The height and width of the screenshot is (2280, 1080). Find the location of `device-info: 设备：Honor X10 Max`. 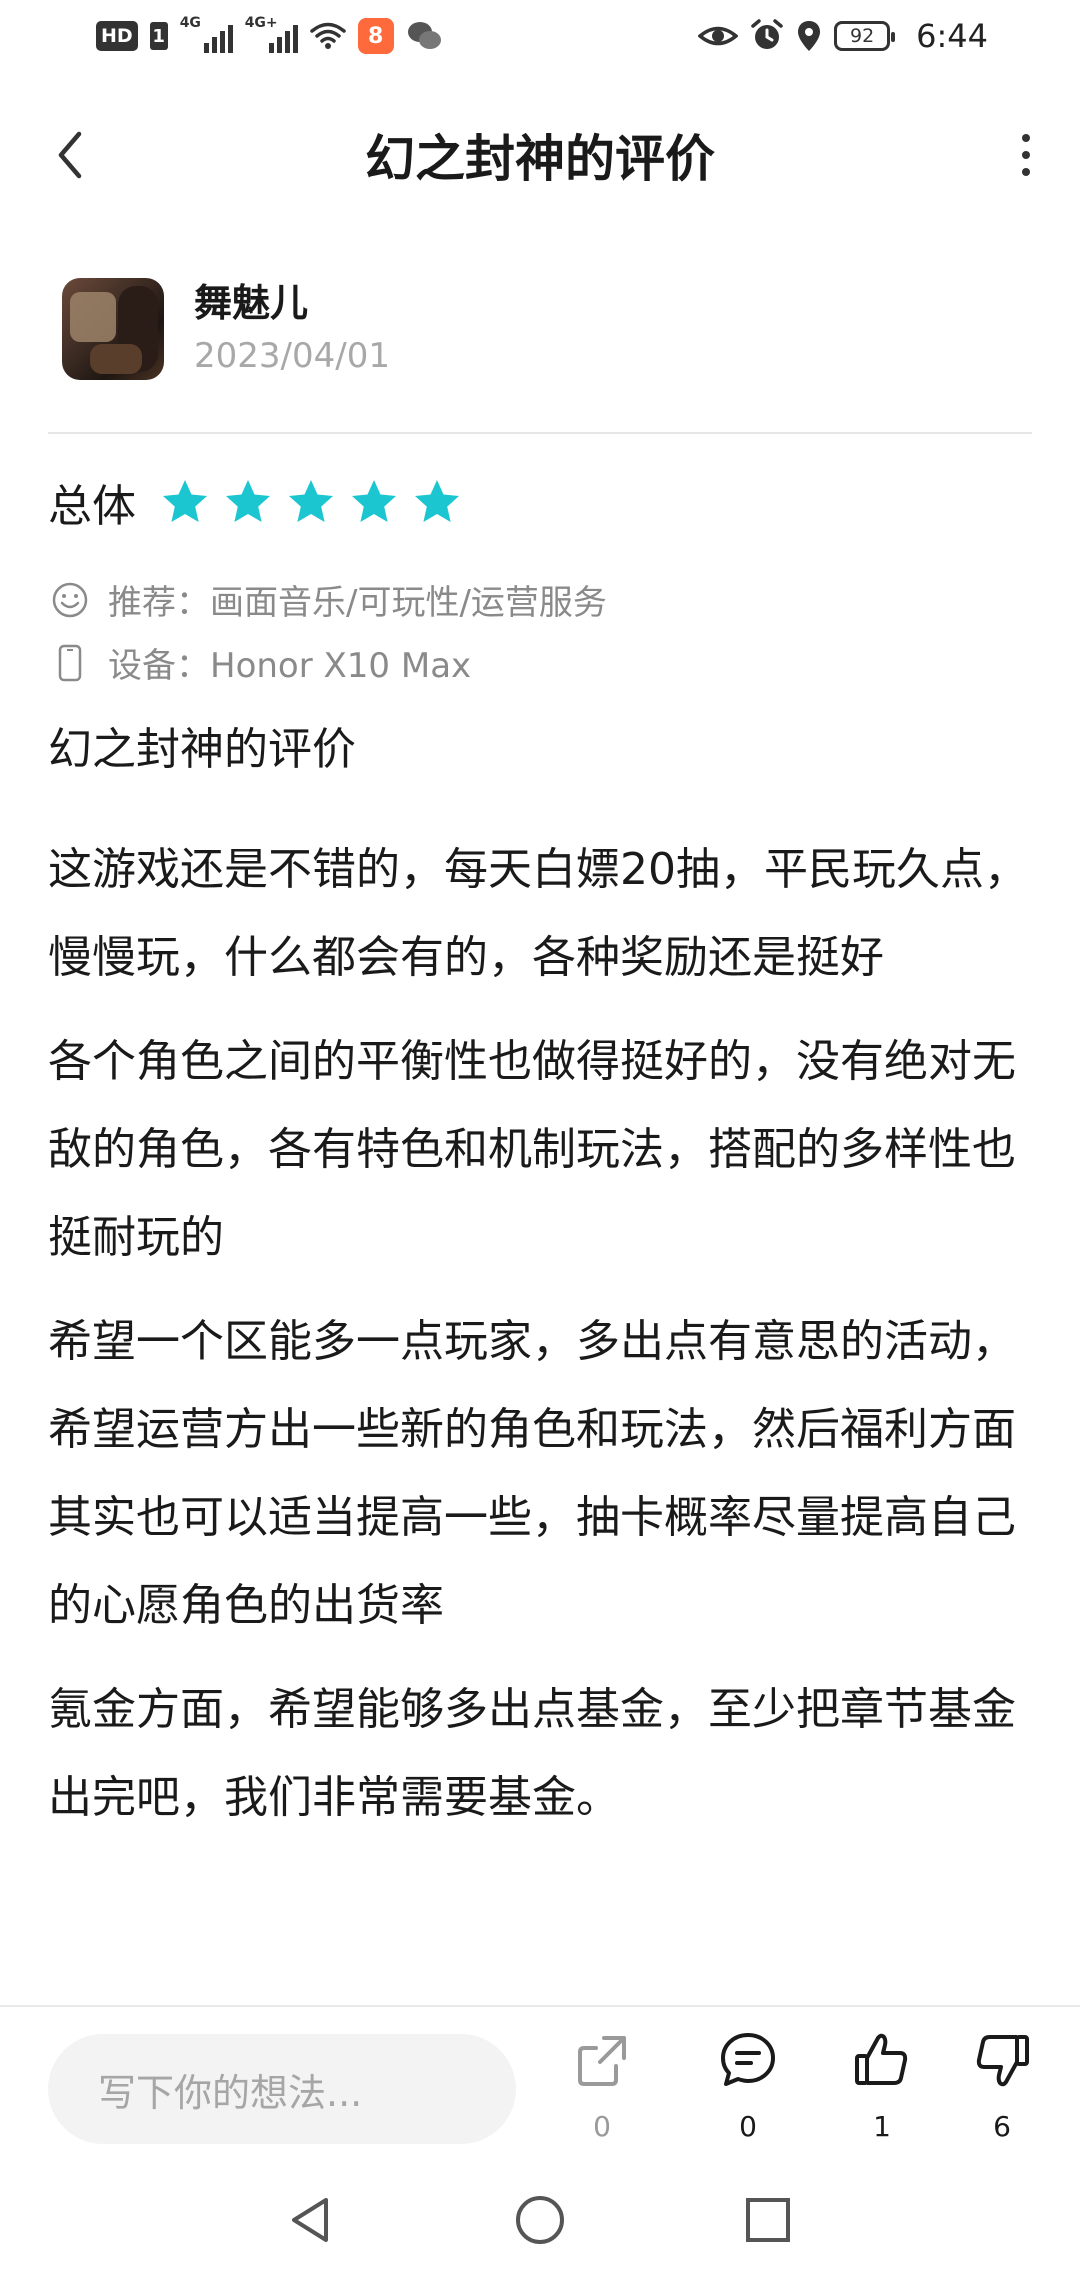

device-info: 设备：Honor X10 Max is located at coordinates (260, 662).